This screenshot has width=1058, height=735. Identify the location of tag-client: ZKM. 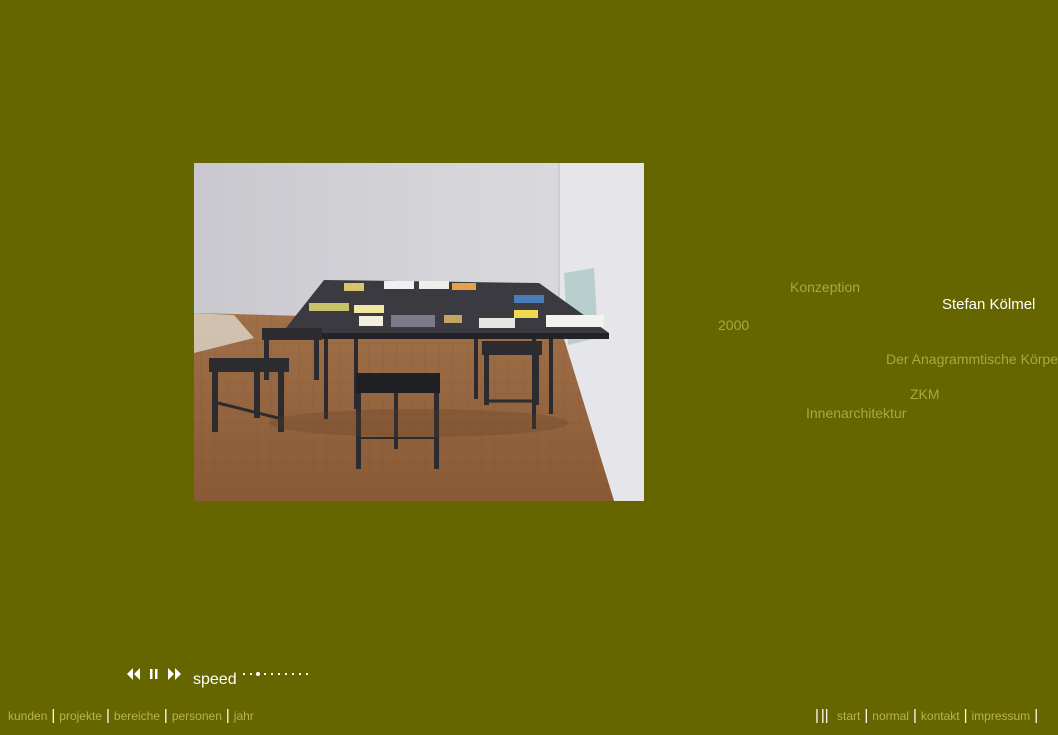
(925, 394).